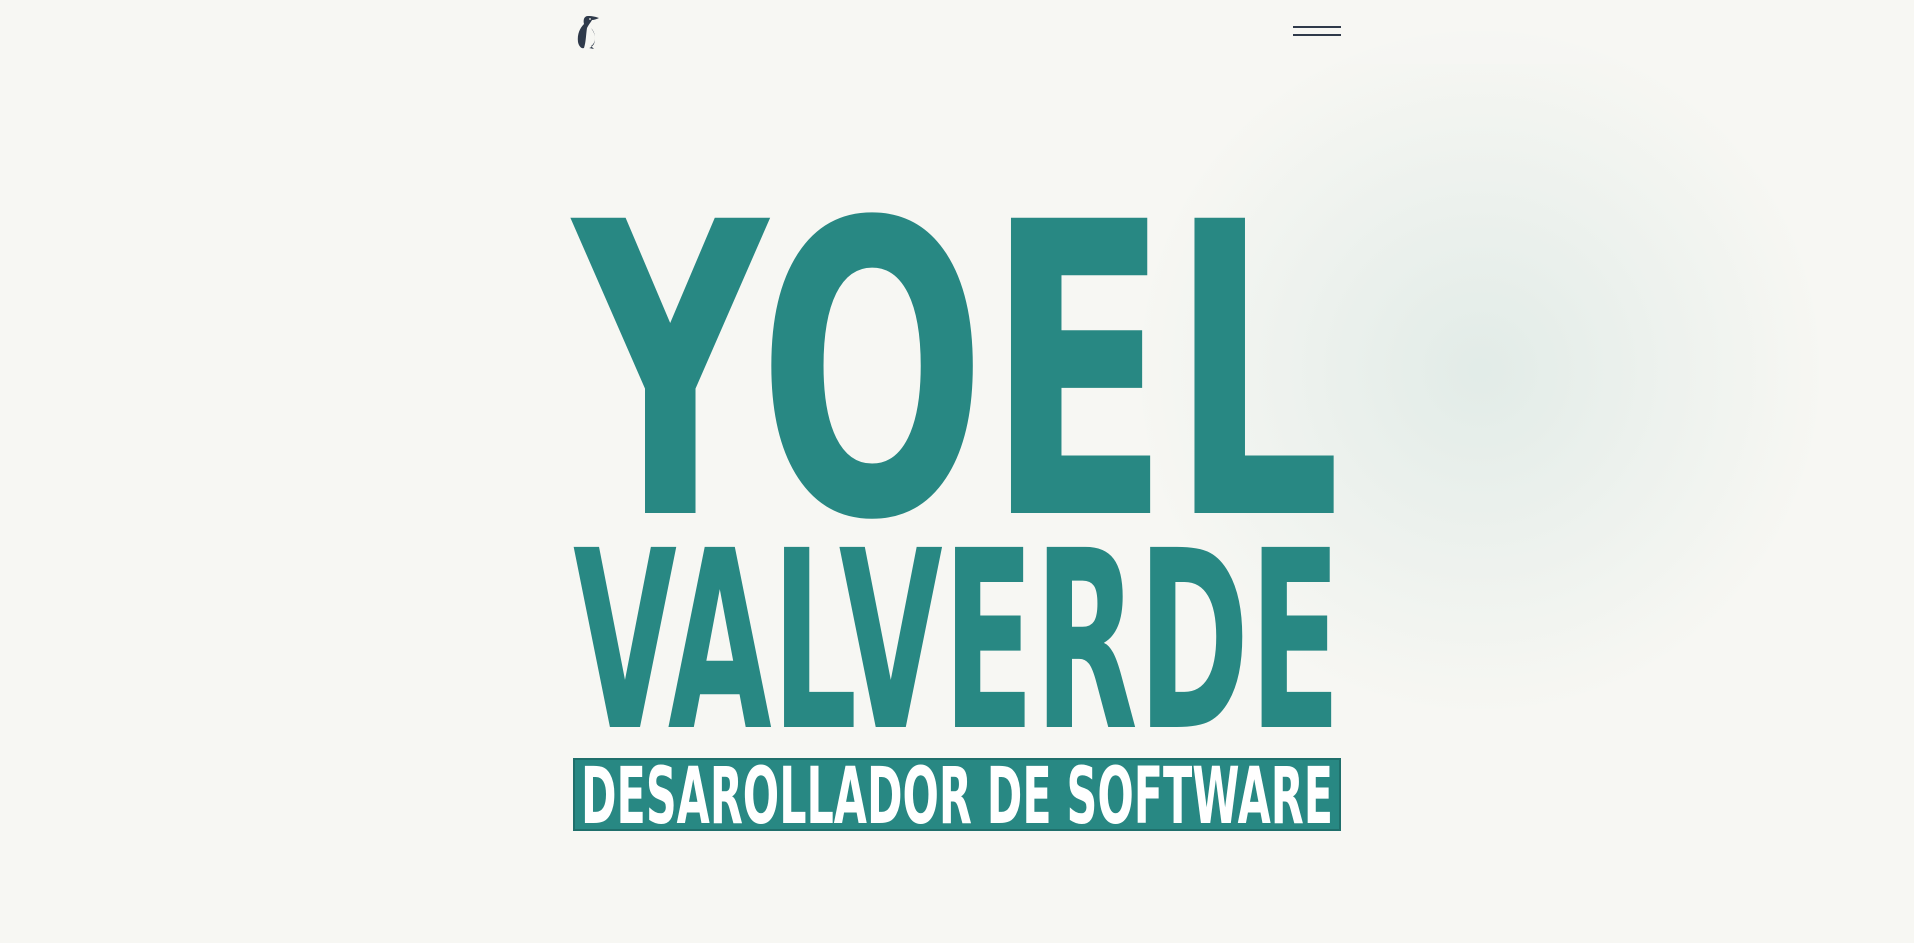 The height and width of the screenshot is (943, 1914). Describe the element at coordinates (957, 32) in the screenshot. I see `top-navigation-bar` at that location.